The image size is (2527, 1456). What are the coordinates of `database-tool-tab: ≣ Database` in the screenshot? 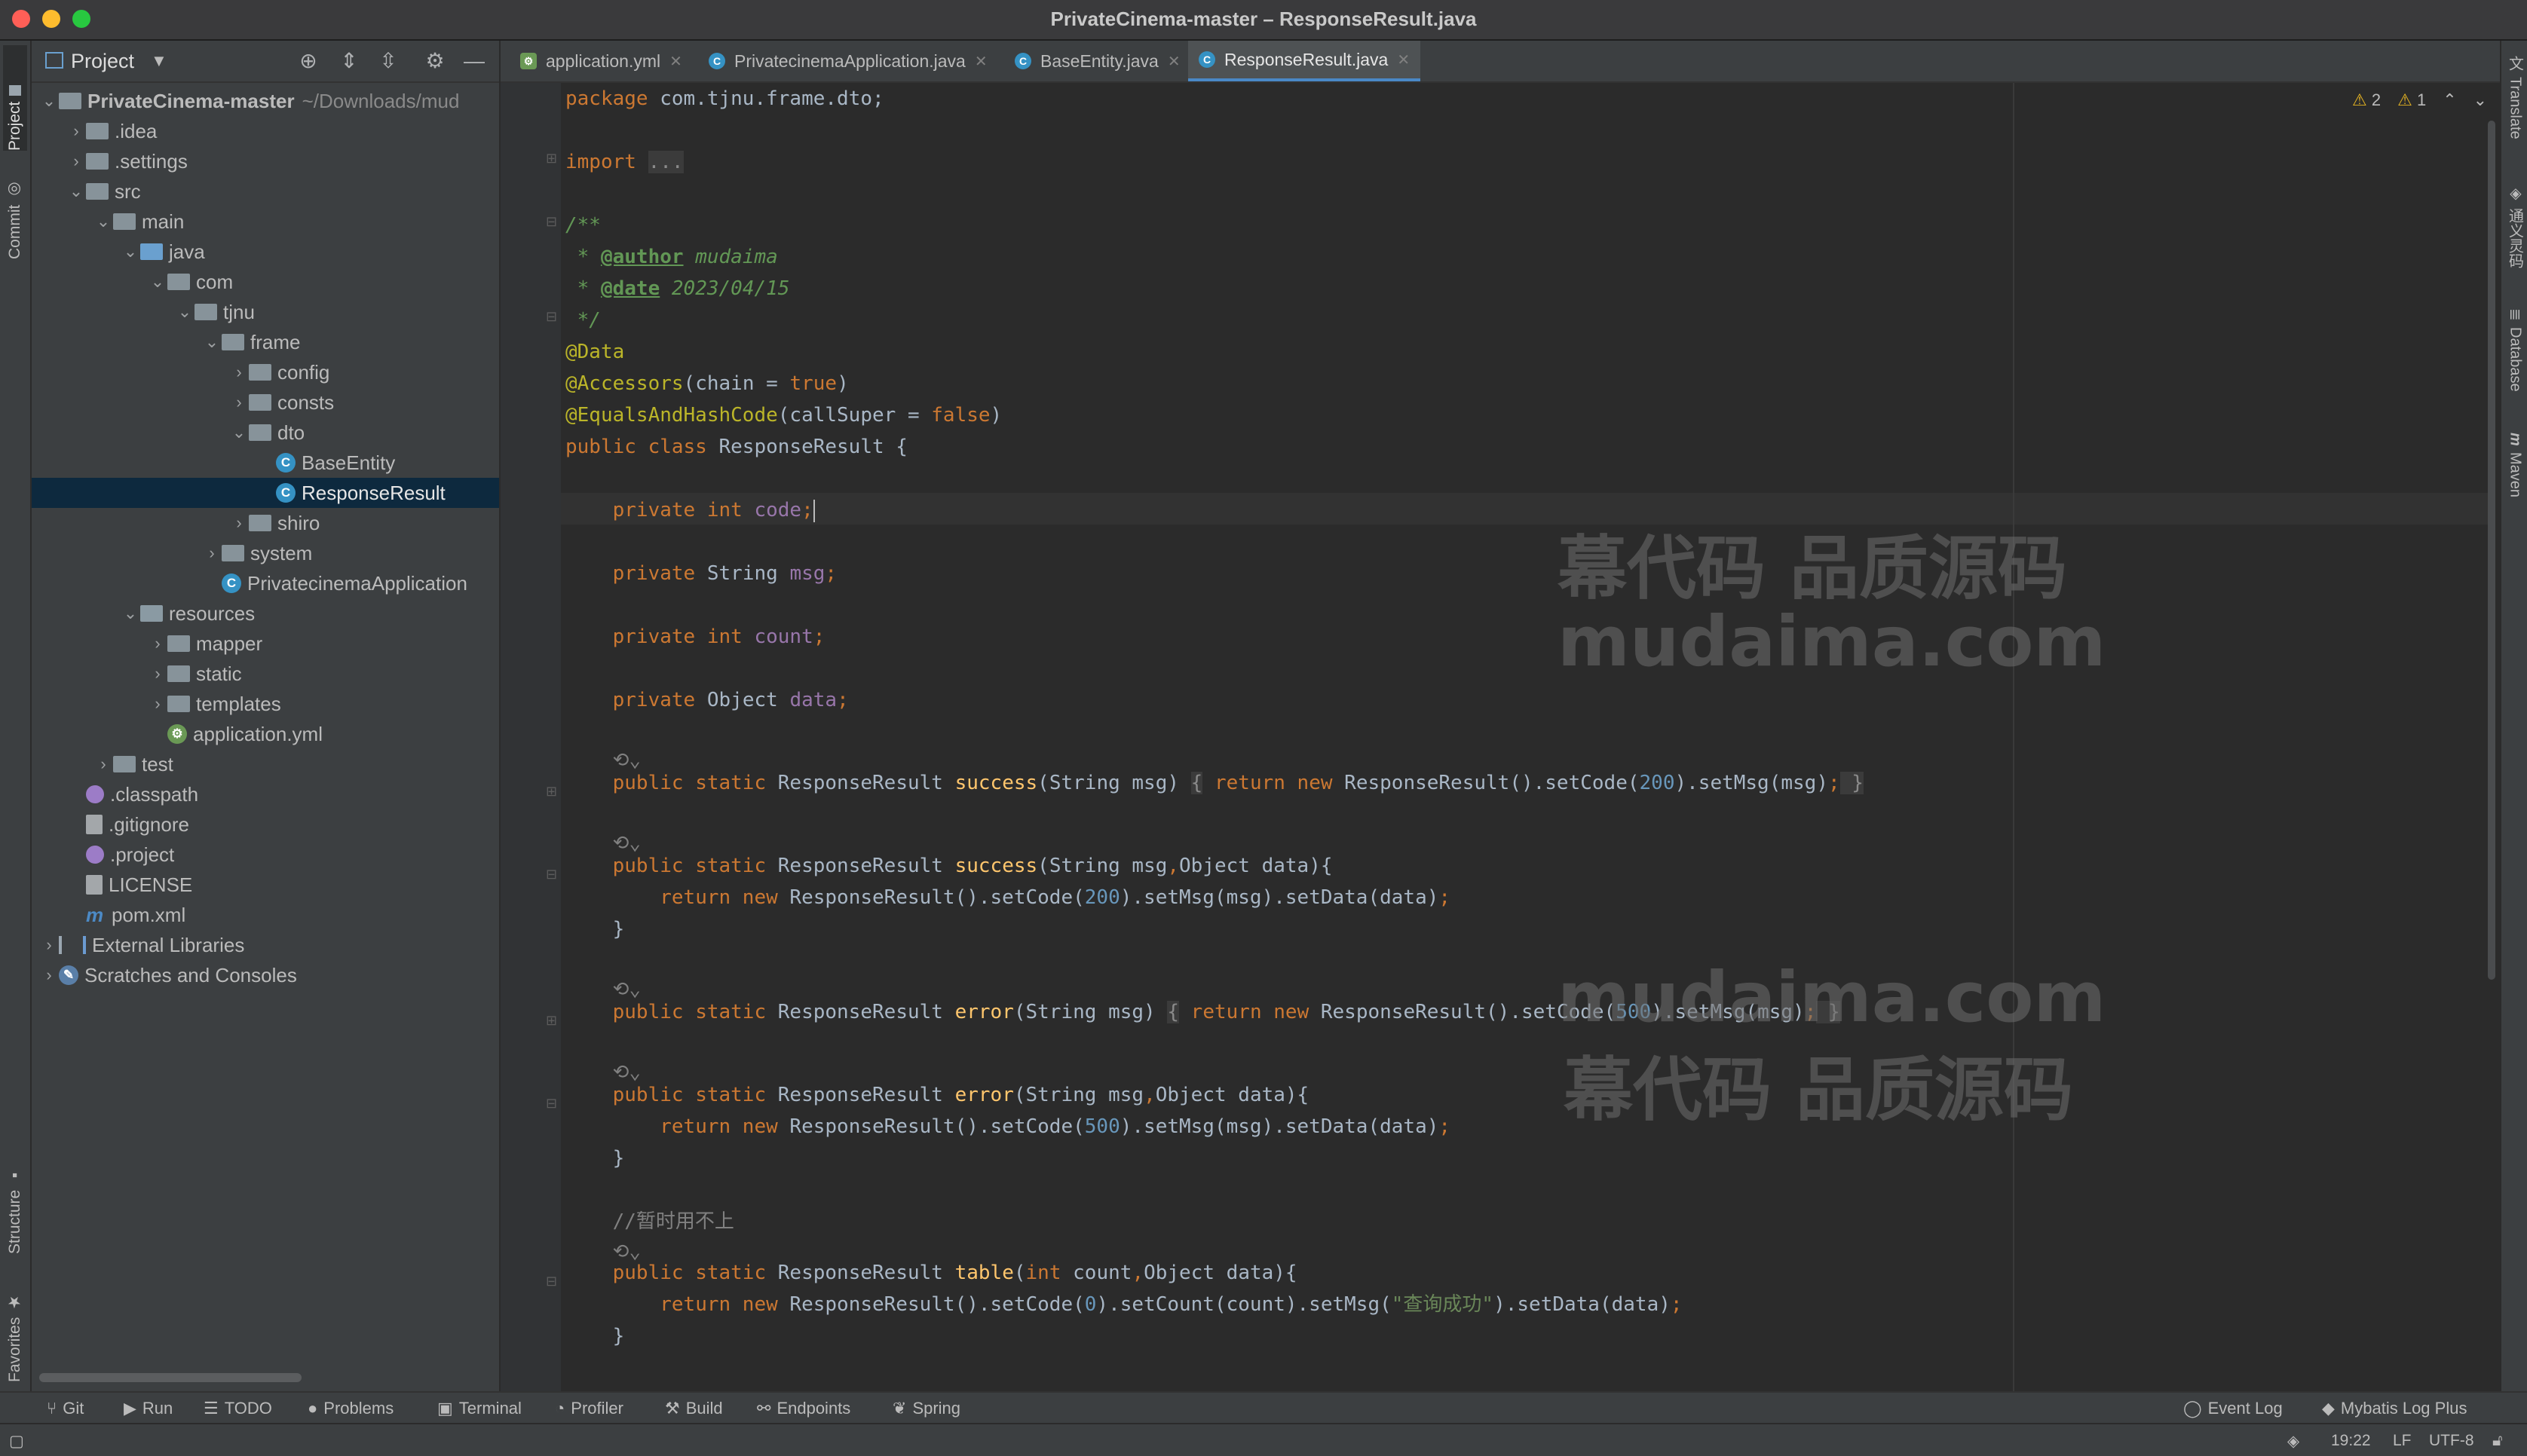 It's located at (2514, 364).